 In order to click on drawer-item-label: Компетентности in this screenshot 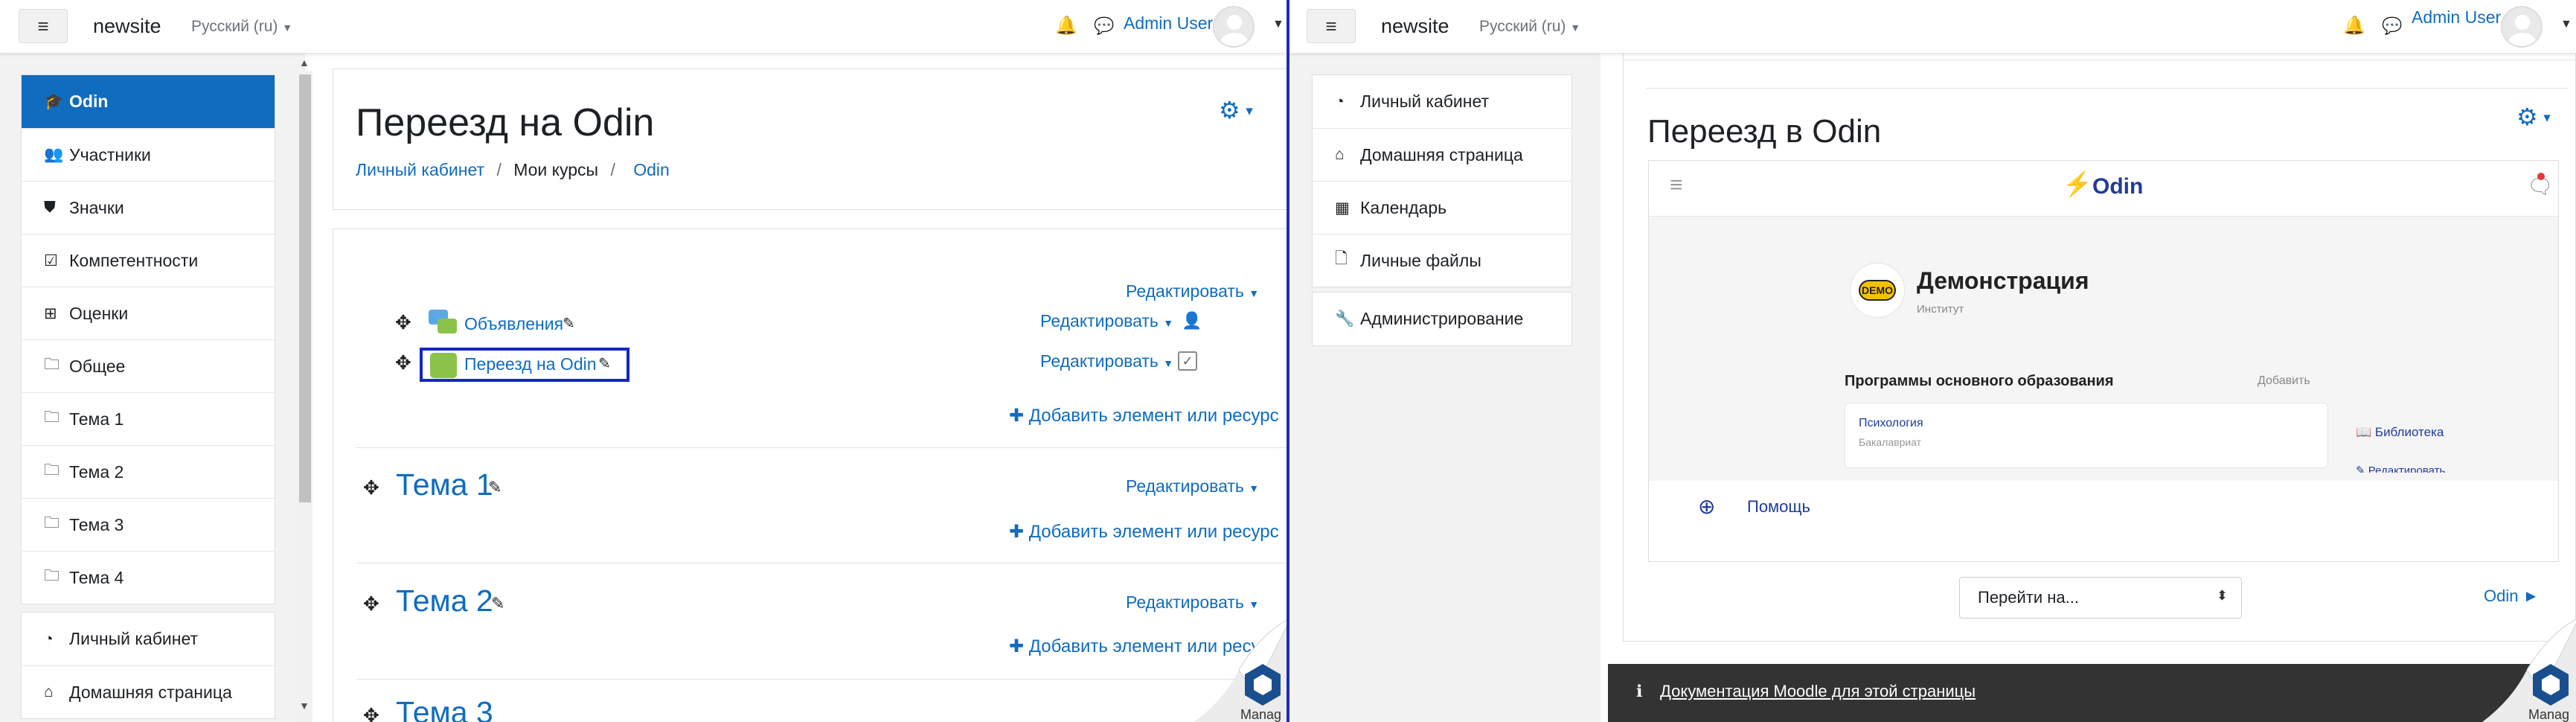, I will do `click(134, 260)`.